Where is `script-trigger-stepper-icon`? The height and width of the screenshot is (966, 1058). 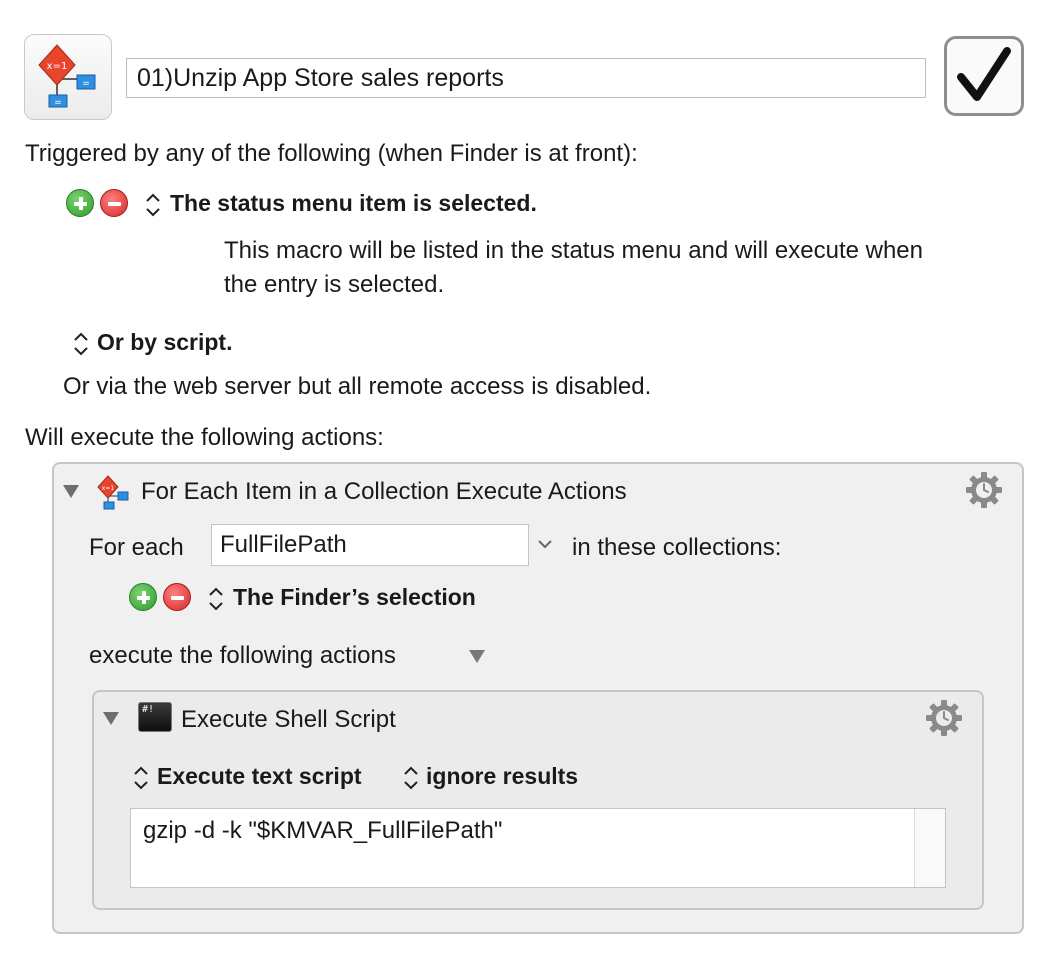 script-trigger-stepper-icon is located at coordinates (81, 344).